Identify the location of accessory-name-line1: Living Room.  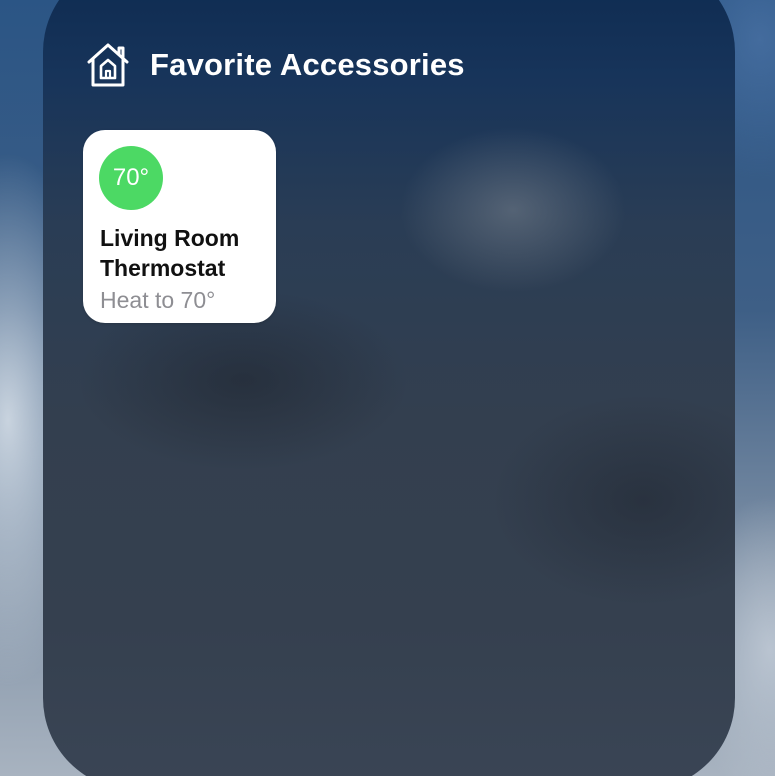
(170, 238).